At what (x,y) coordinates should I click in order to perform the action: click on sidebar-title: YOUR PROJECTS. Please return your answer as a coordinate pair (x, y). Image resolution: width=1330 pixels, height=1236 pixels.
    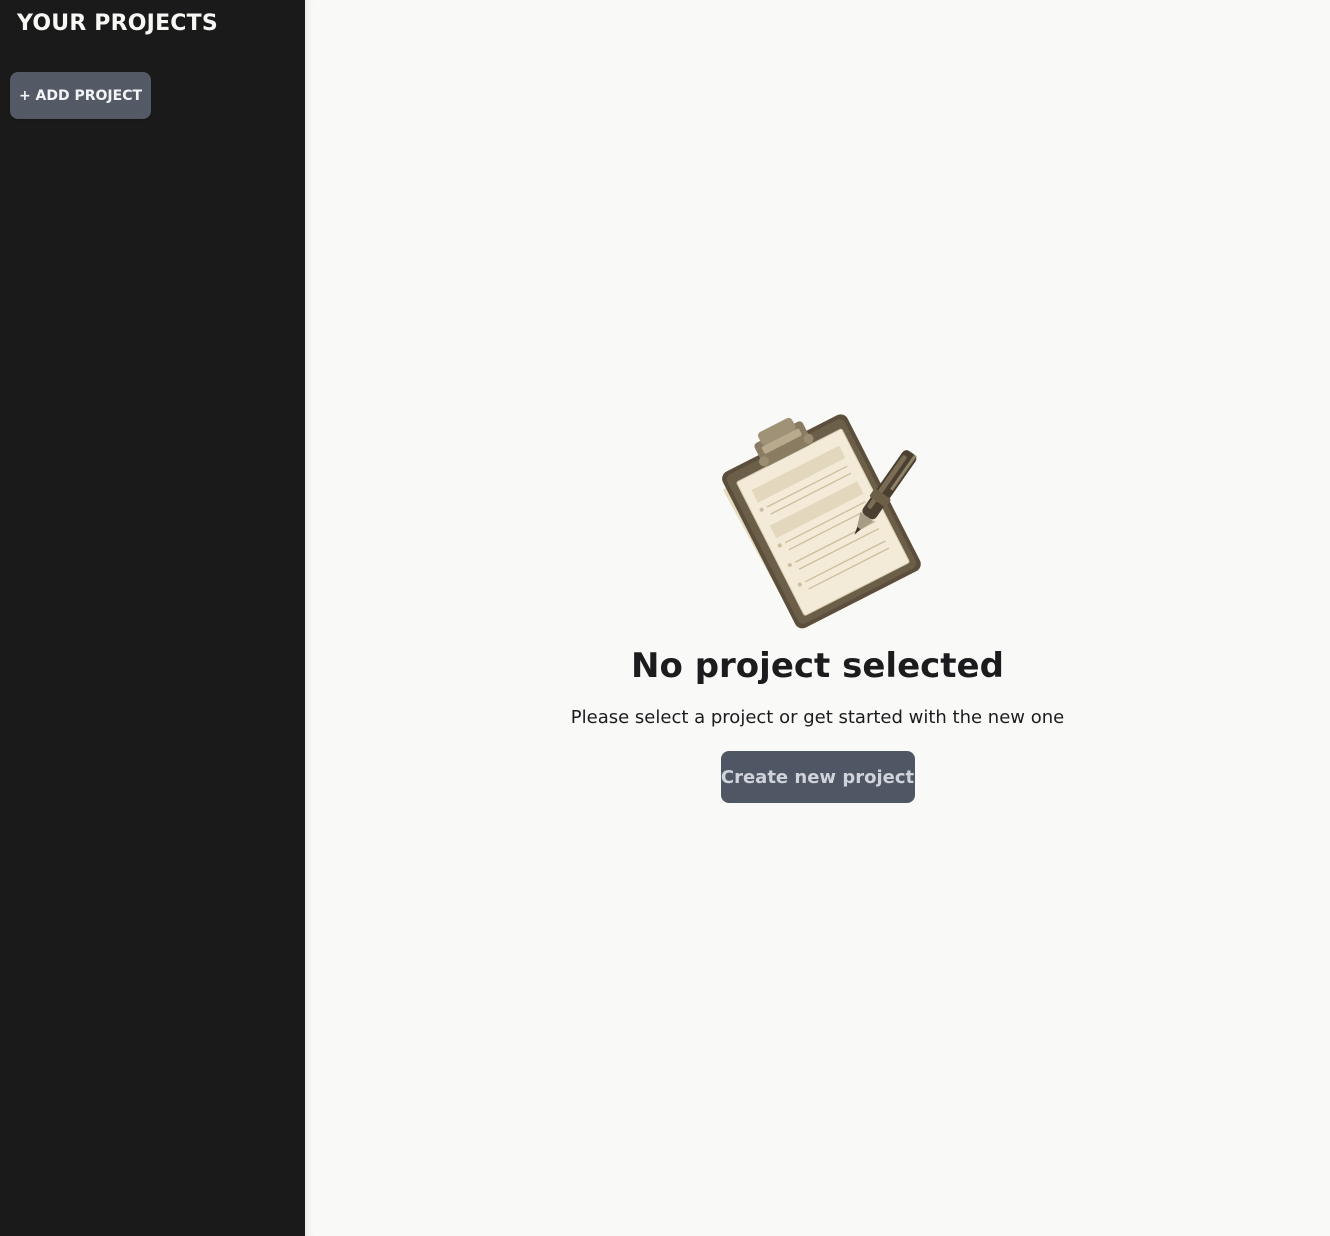
    Looking at the image, I should click on (117, 23).